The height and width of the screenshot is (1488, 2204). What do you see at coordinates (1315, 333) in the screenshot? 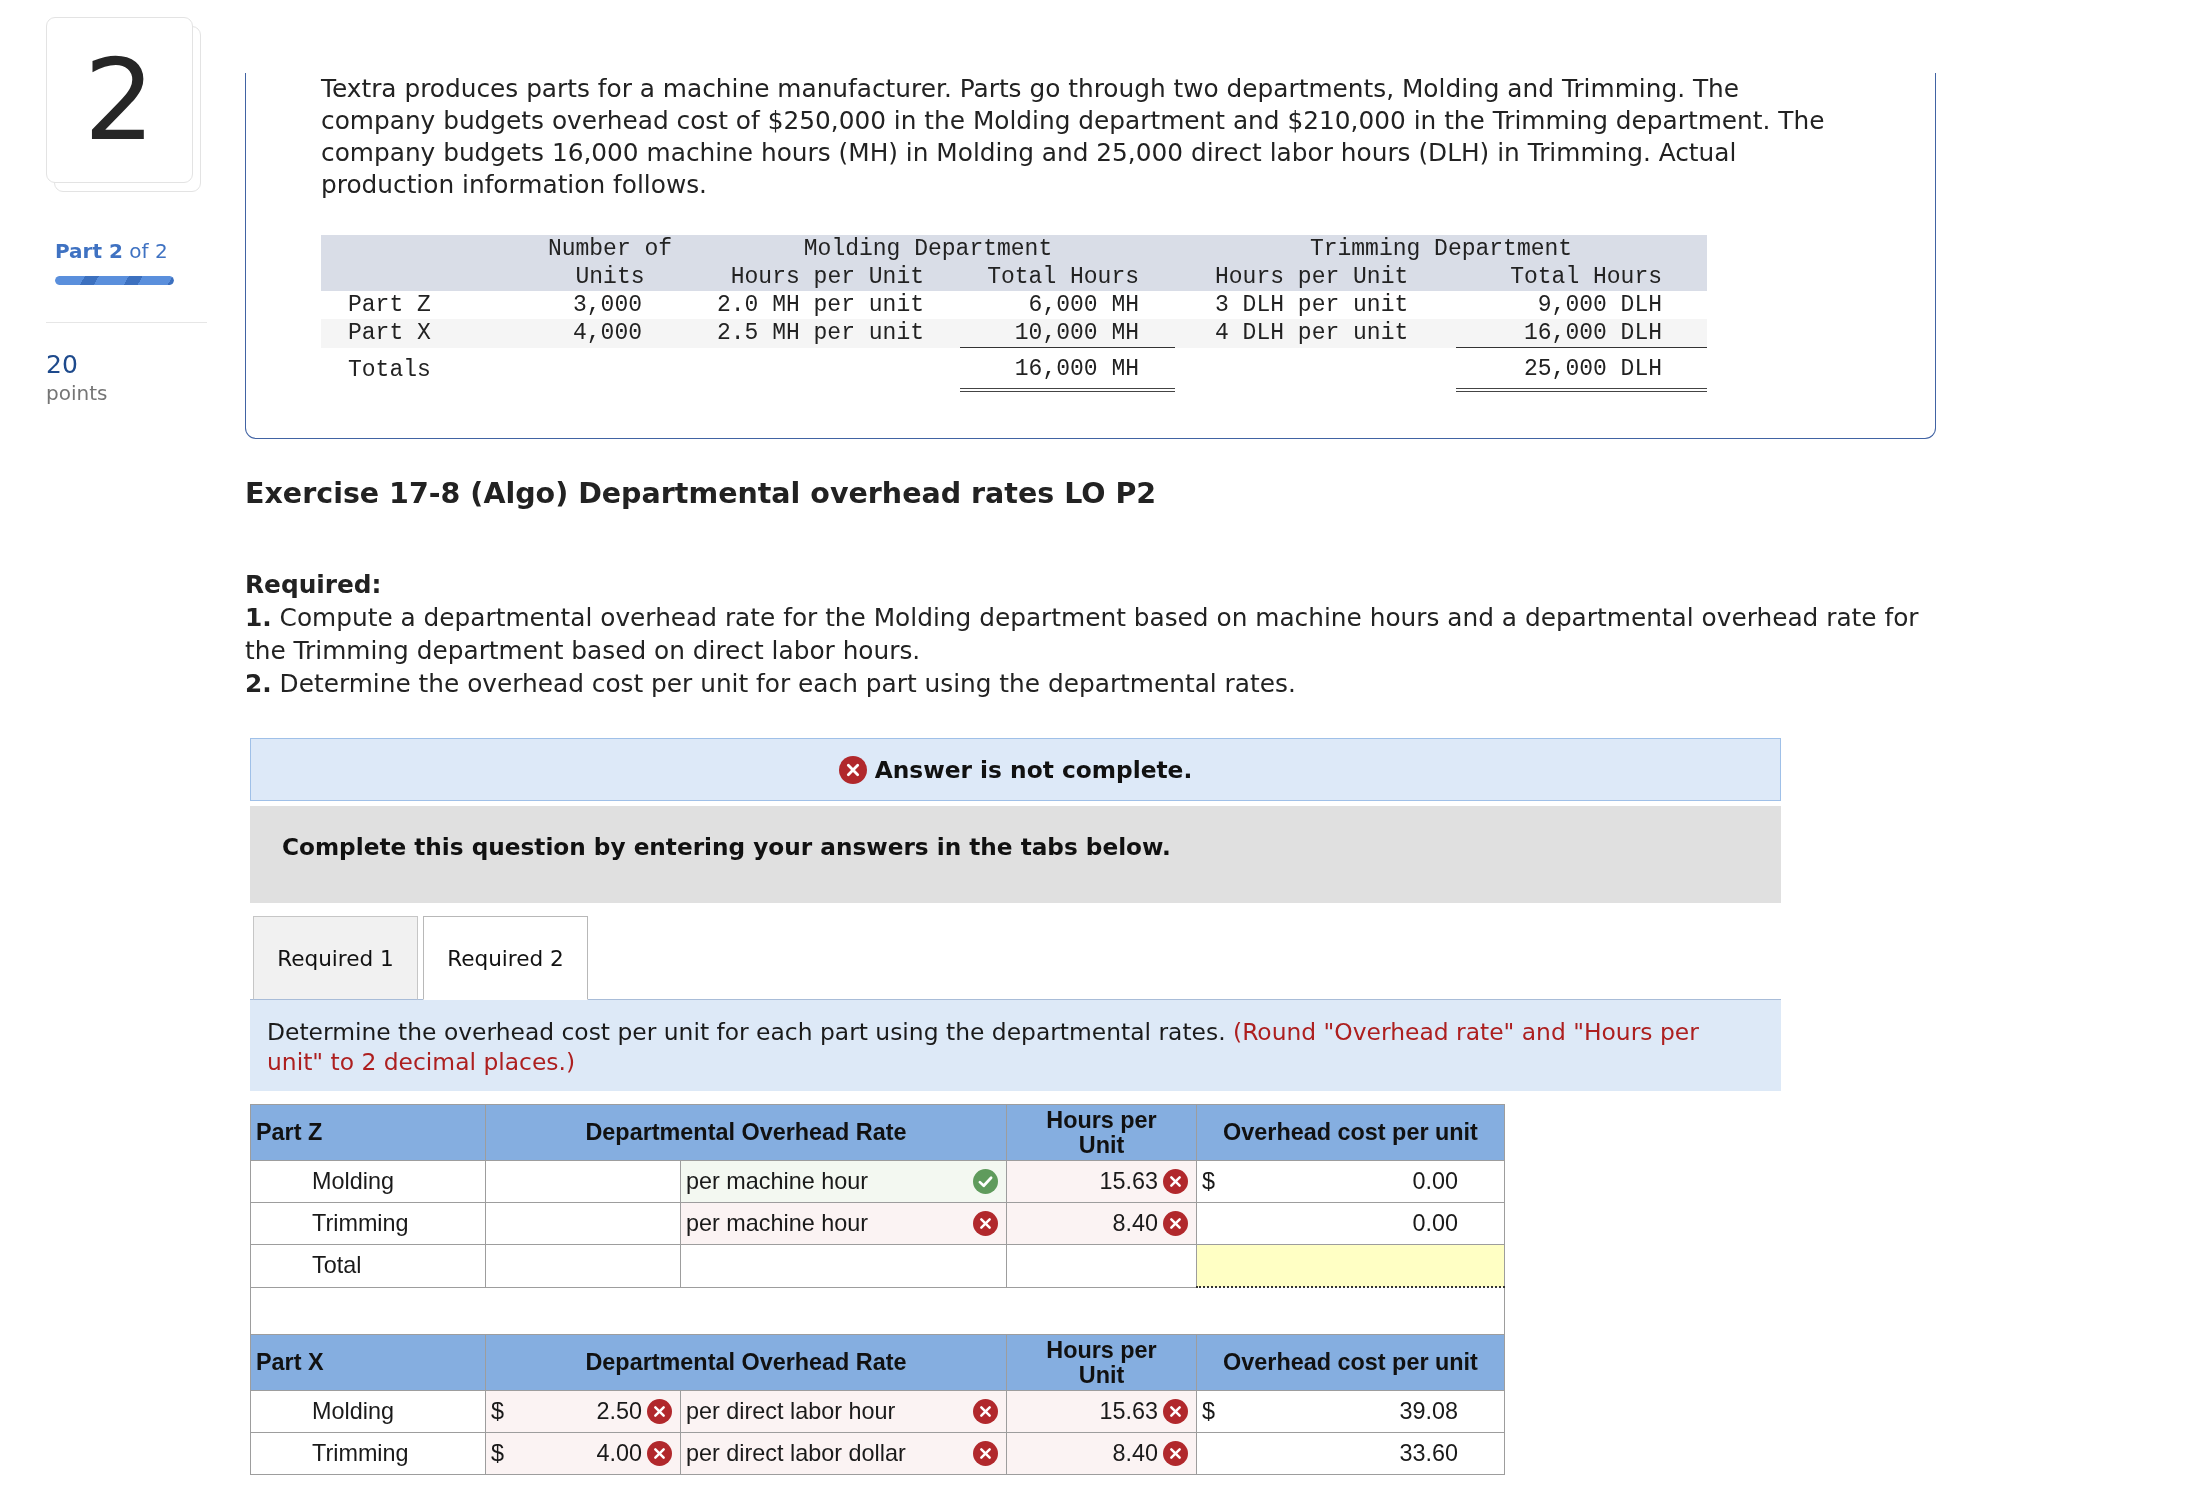
I see `table-cell: 4 DLH per unit` at bounding box center [1315, 333].